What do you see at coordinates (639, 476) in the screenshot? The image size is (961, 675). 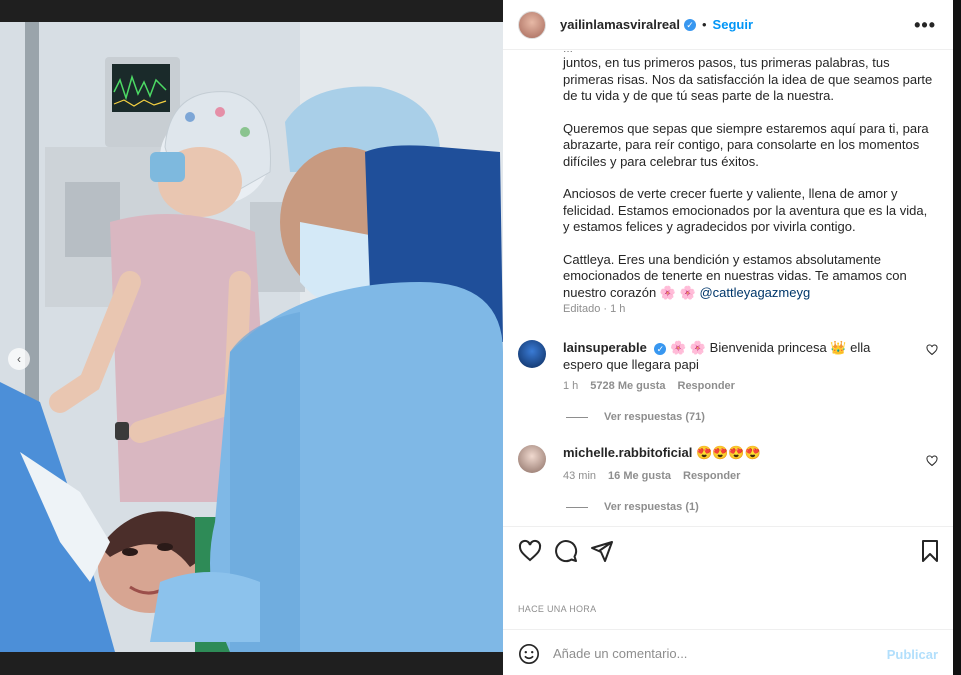 I see `comment-likes: 16 Me gusta` at bounding box center [639, 476].